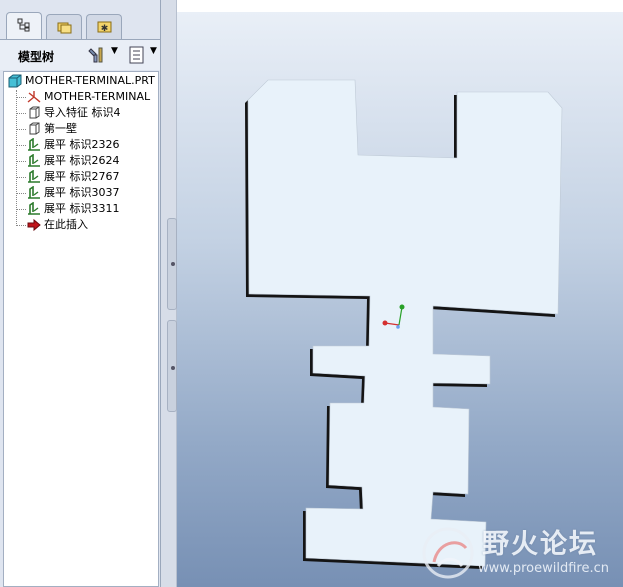 This screenshot has height=587, width=623. Describe the element at coordinates (543, 568) in the screenshot. I see `watermark-url: www.proewildfire.cn` at that location.